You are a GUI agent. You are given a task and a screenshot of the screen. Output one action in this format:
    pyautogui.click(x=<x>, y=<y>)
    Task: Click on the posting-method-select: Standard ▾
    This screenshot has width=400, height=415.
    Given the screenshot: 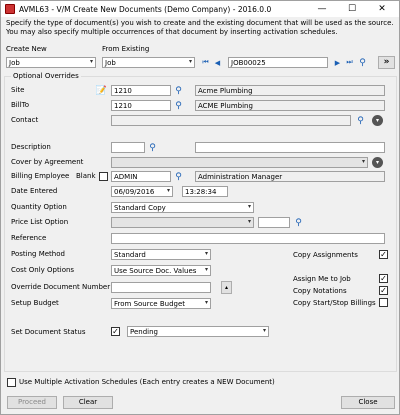 What is the action you would take?
    pyautogui.click(x=161, y=254)
    